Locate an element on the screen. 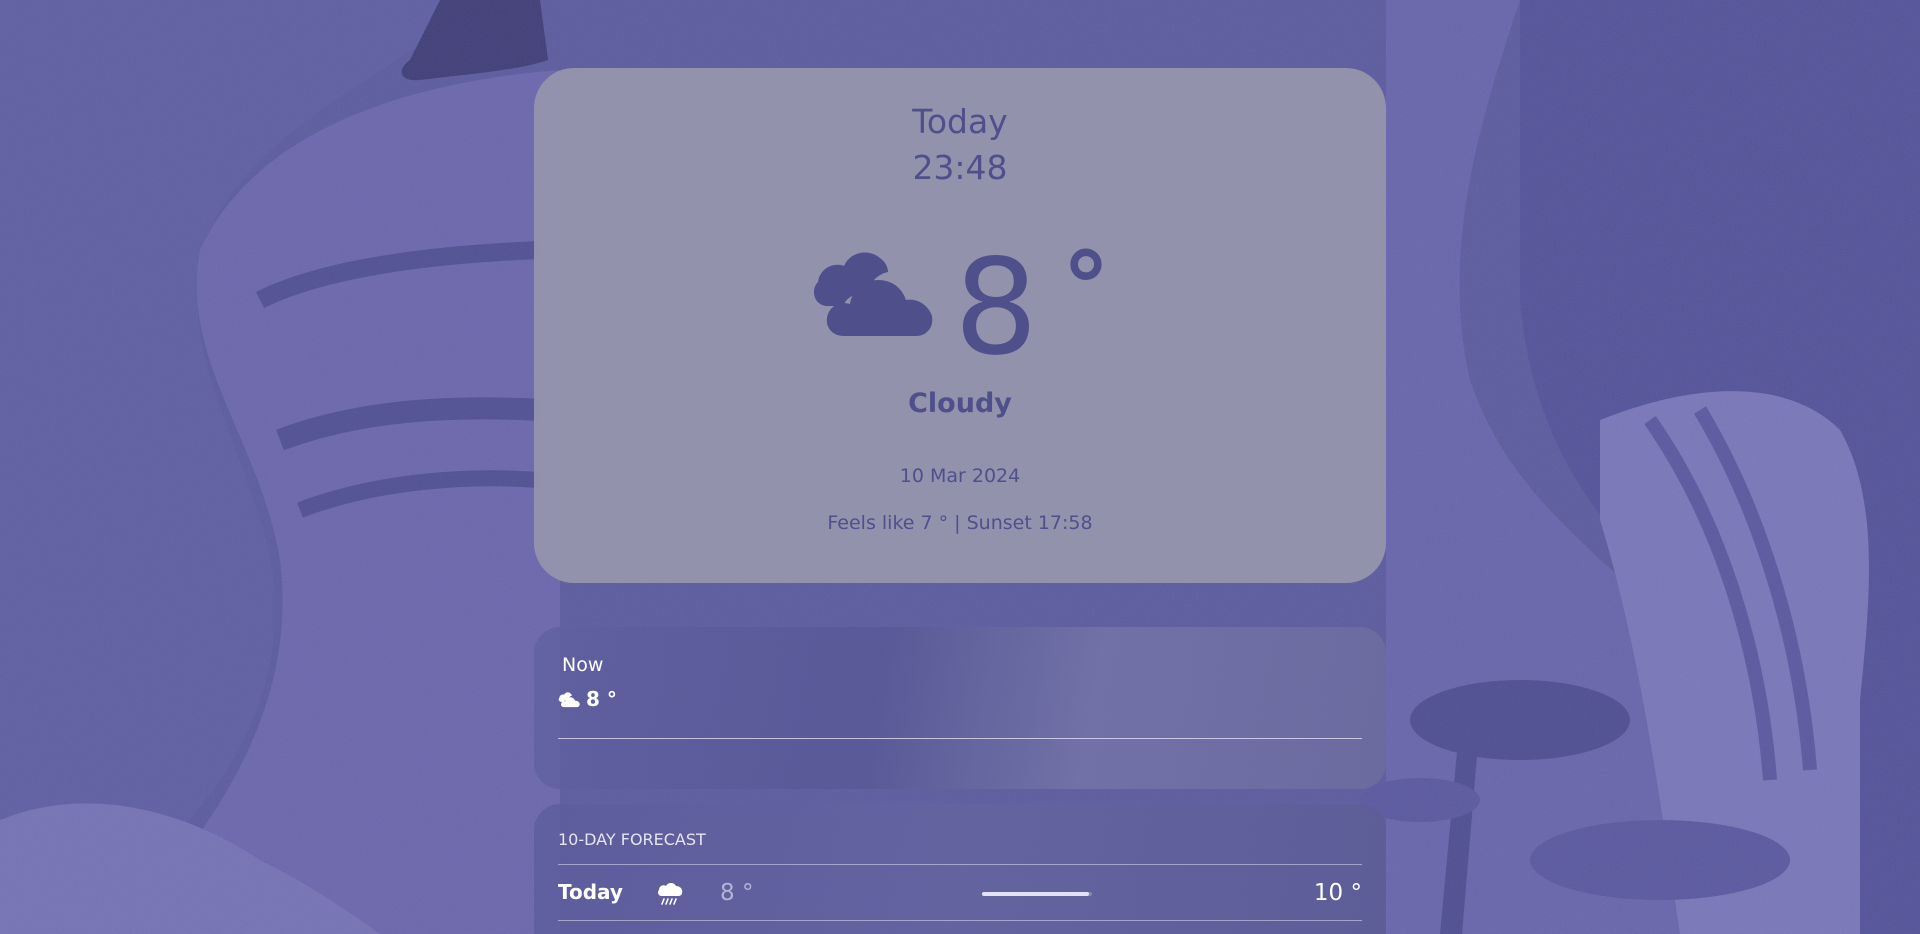 The width and height of the screenshot is (1920, 934). ten-day-forecast-card: 10-DAY FORECAST Today 8 ° 10 ° is located at coordinates (960, 869).